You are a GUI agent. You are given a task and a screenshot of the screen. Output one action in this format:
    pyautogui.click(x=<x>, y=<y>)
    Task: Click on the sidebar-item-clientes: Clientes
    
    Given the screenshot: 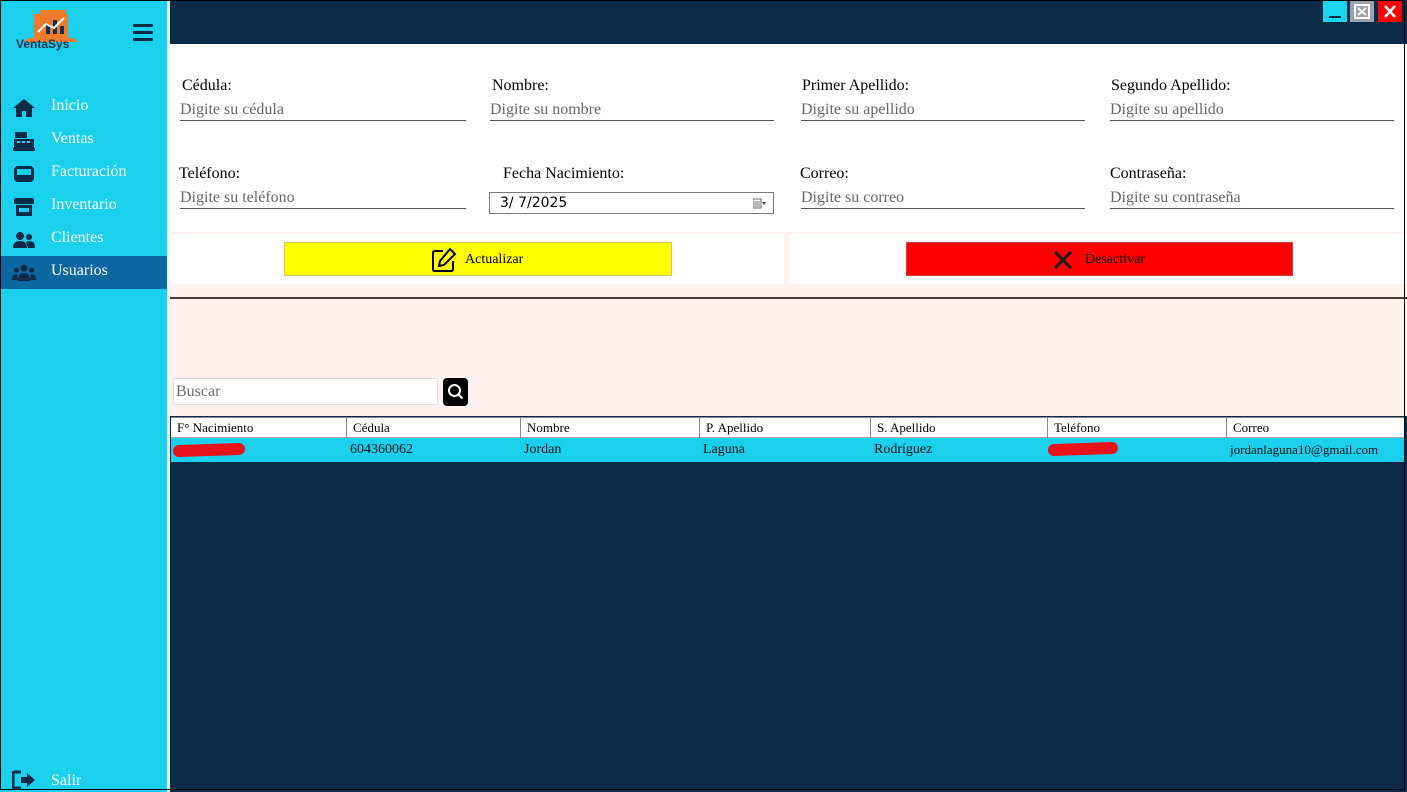 What is the action you would take?
    pyautogui.click(x=83, y=239)
    